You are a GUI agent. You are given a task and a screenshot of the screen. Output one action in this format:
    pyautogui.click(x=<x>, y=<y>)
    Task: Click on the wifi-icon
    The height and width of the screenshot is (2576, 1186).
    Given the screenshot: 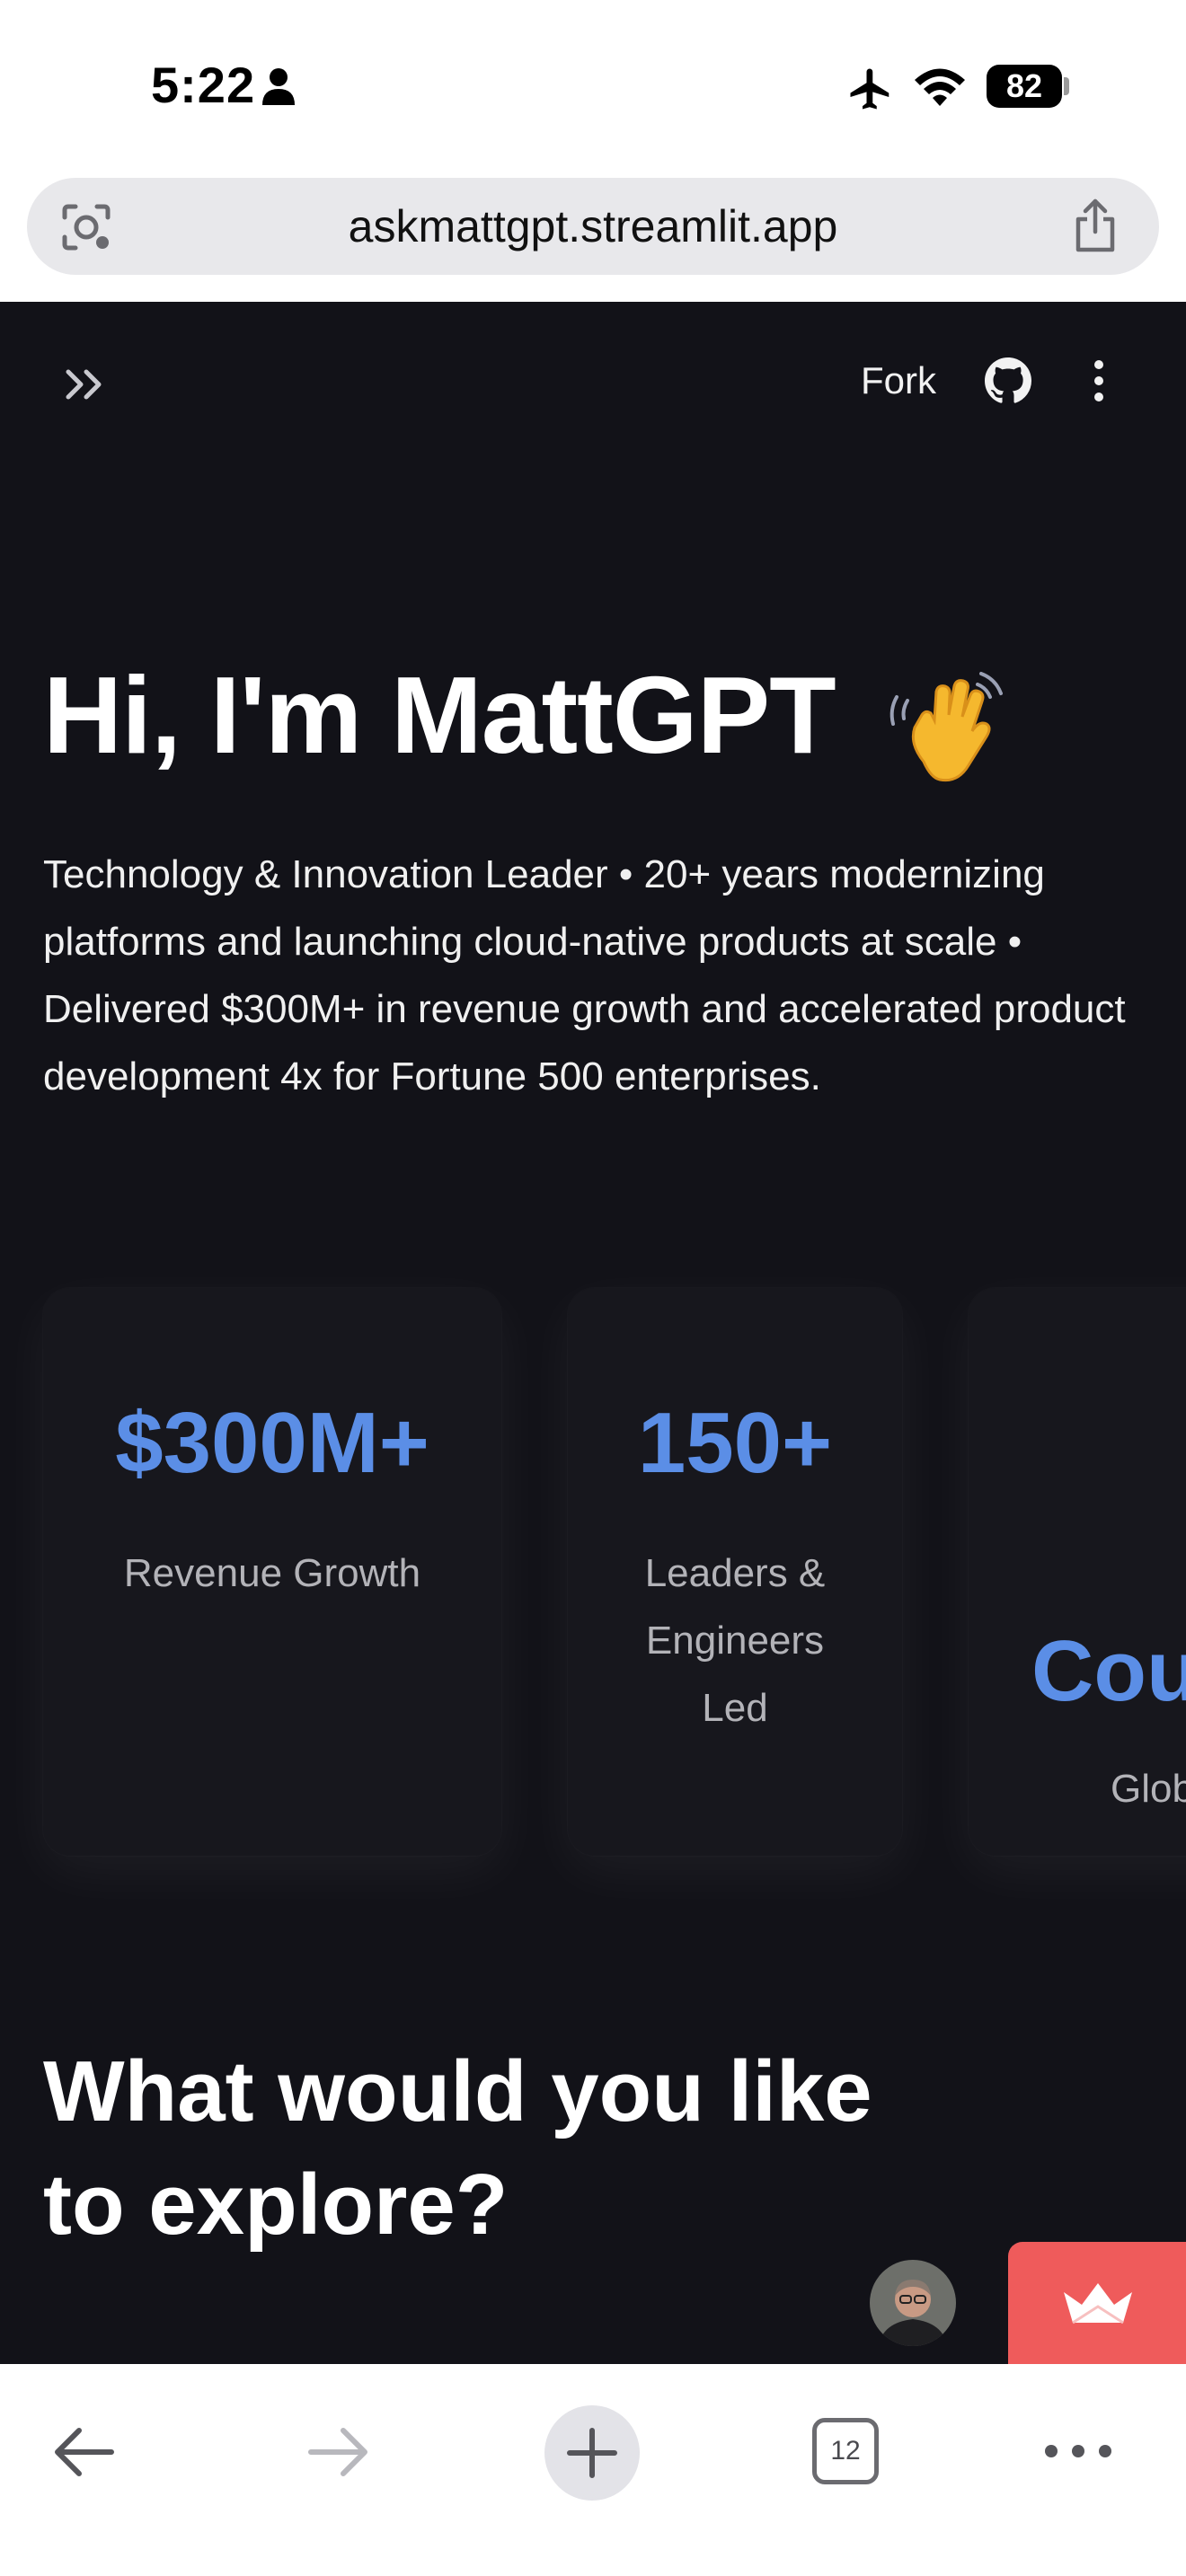 What is the action you would take?
    pyautogui.click(x=940, y=87)
    